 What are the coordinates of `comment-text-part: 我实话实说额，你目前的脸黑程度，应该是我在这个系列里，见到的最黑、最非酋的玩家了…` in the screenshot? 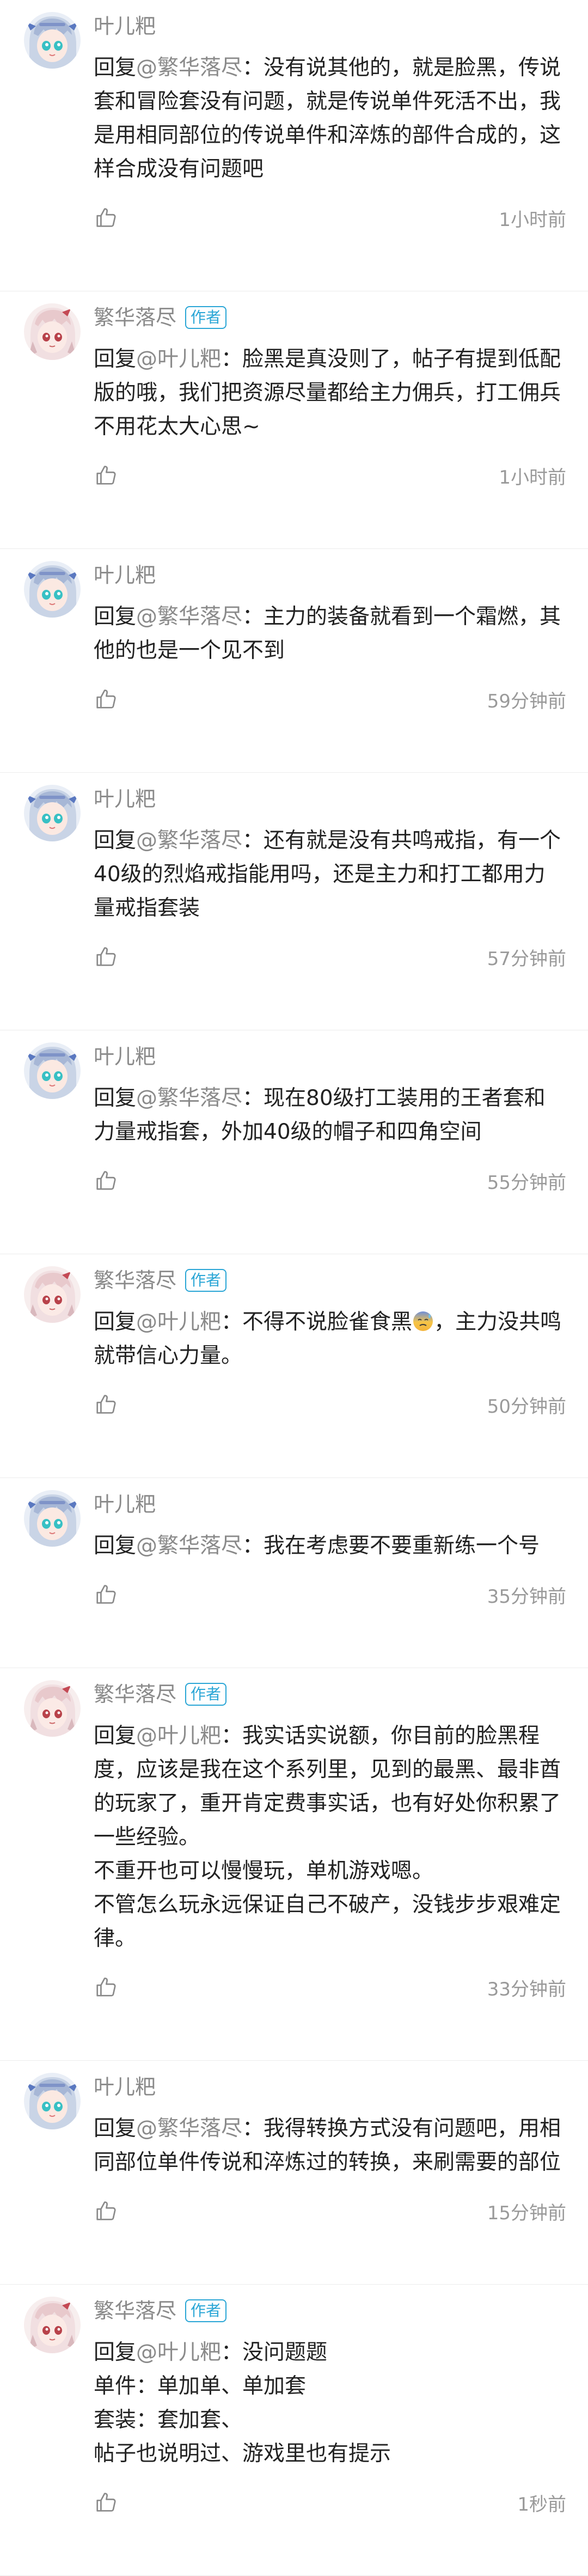 It's located at (327, 1837).